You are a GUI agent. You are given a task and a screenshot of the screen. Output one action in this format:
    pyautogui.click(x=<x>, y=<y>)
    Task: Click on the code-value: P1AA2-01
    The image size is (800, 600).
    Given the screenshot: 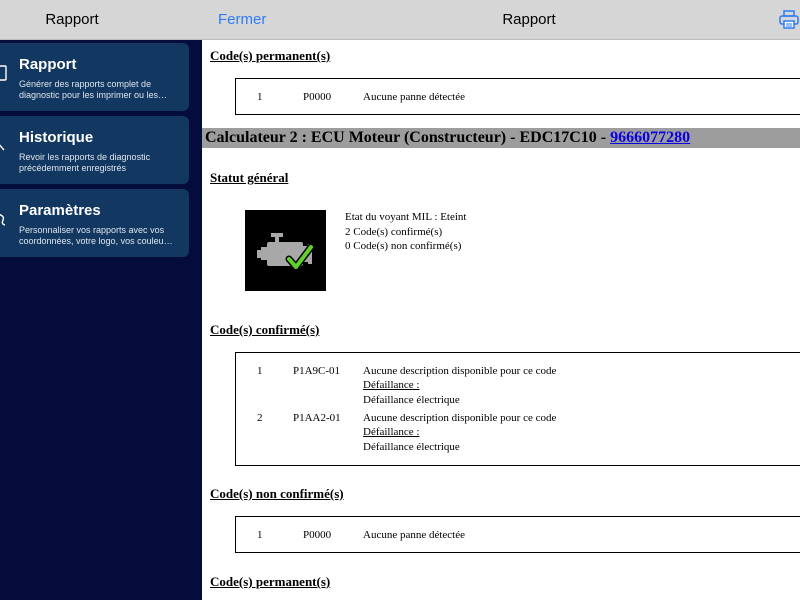 What is the action you would take?
    pyautogui.click(x=317, y=418)
    